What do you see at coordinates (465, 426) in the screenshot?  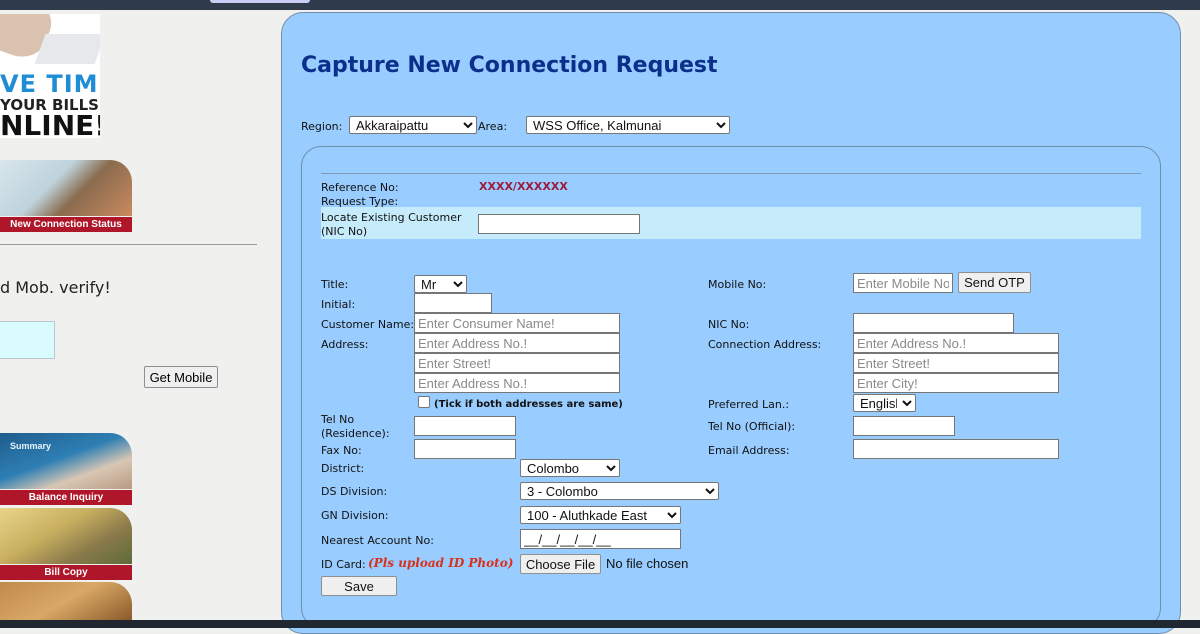 I see `tel-residence-input` at bounding box center [465, 426].